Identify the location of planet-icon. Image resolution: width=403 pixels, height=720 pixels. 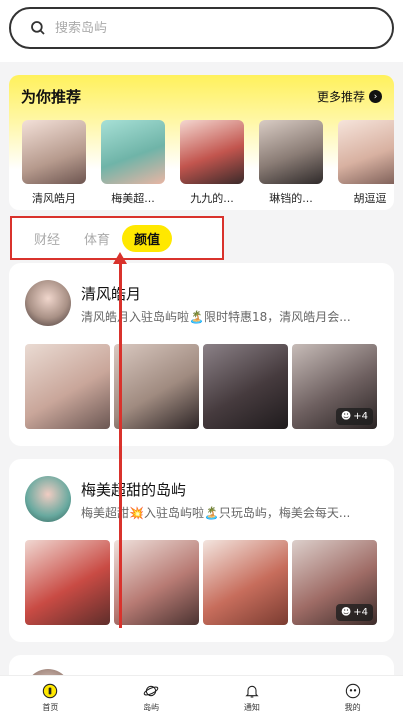
(151, 691).